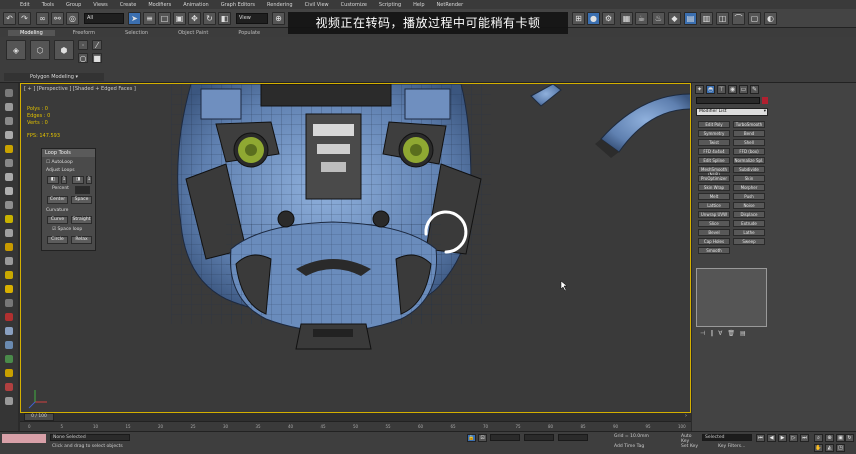 The image size is (856, 454). Describe the element at coordinates (9, 177) in the screenshot. I see `helper-icon` at that location.